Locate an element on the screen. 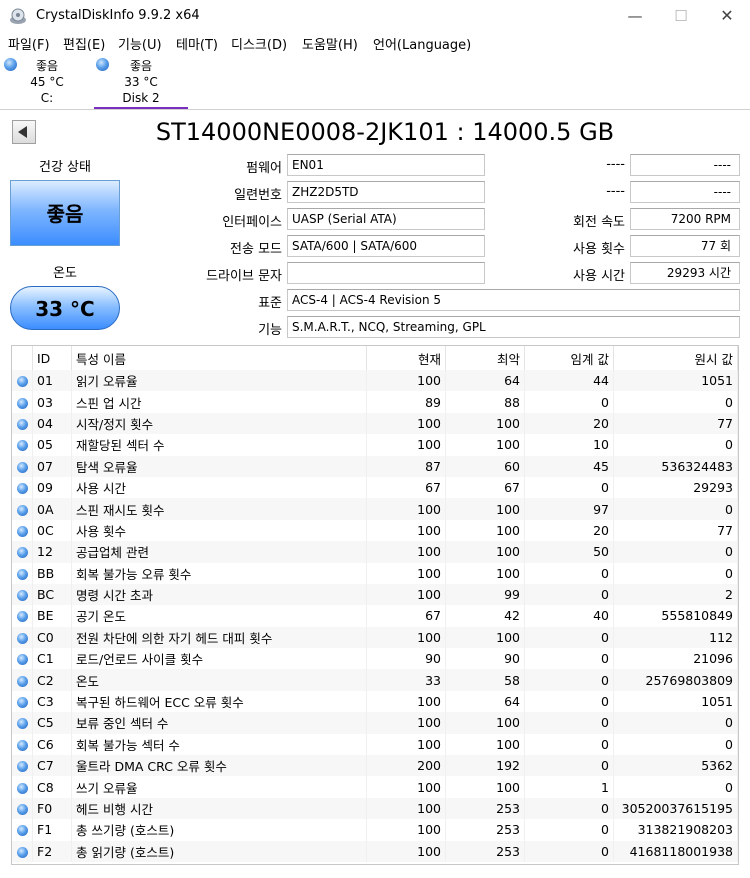 This screenshot has height=878, width=750. table-row: C7 울트라 DMA CRC 오류 횟수 200 192 0 5362 is located at coordinates (375, 766).